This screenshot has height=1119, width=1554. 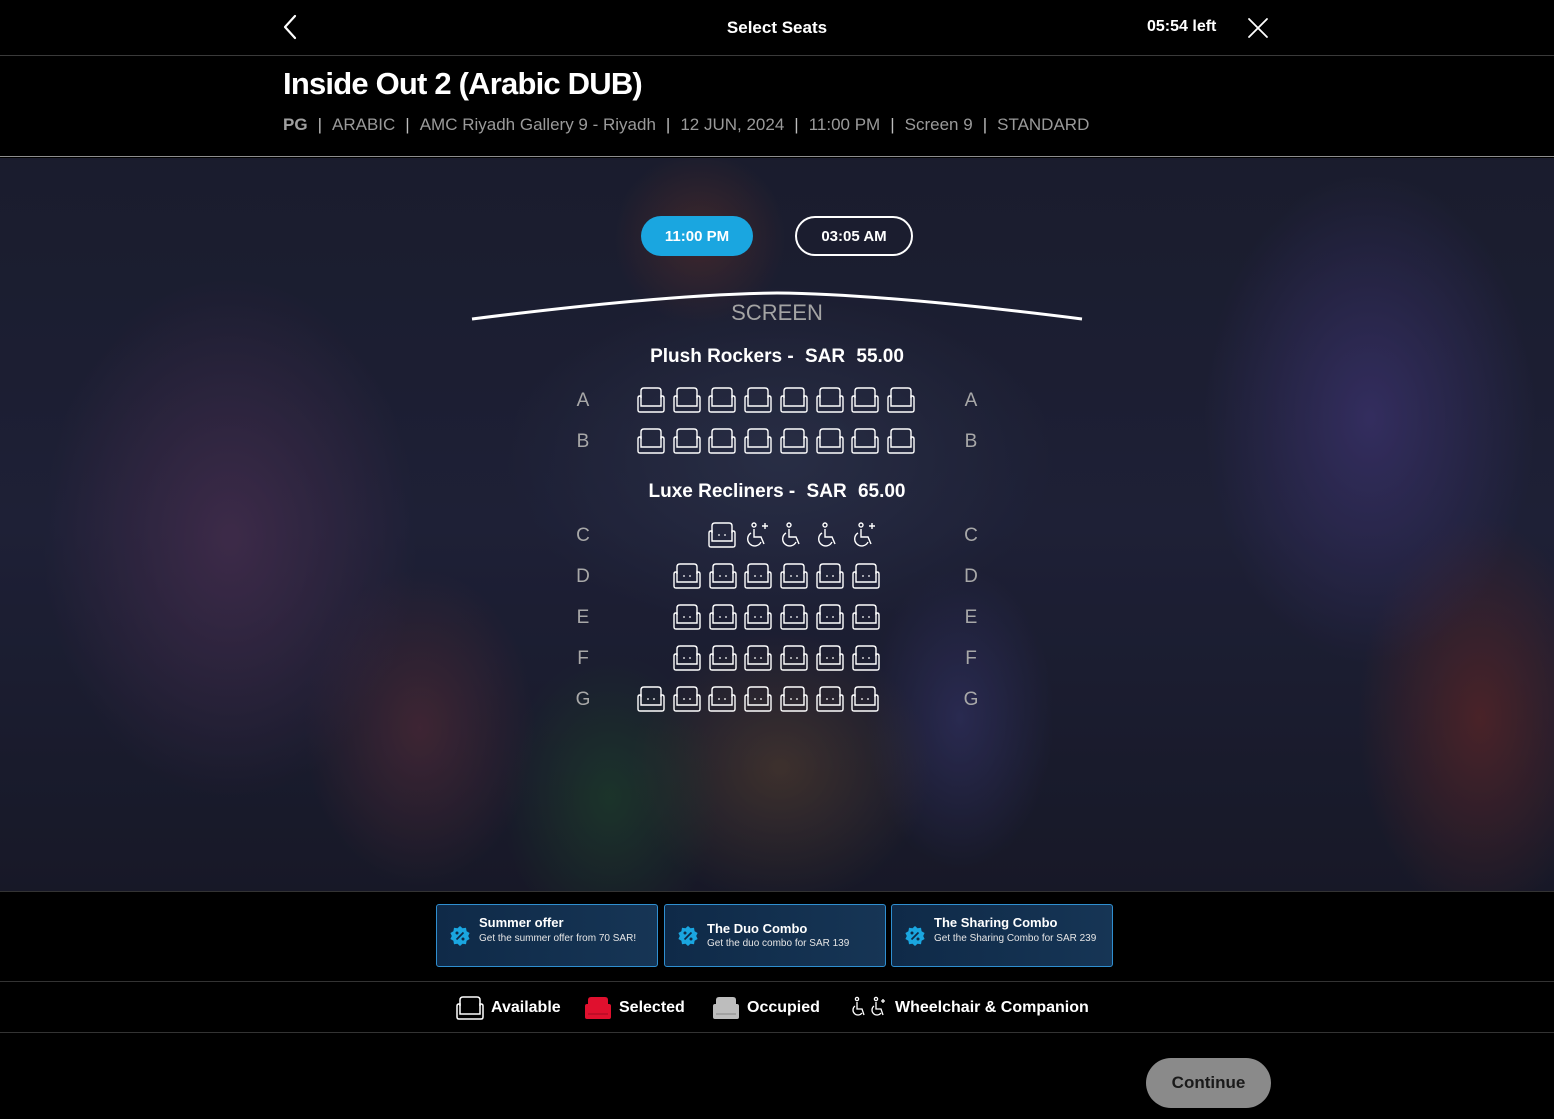 I want to click on section-label-luxe-recliners: Luxe Recliners - SAR 65.00, so click(x=777, y=492).